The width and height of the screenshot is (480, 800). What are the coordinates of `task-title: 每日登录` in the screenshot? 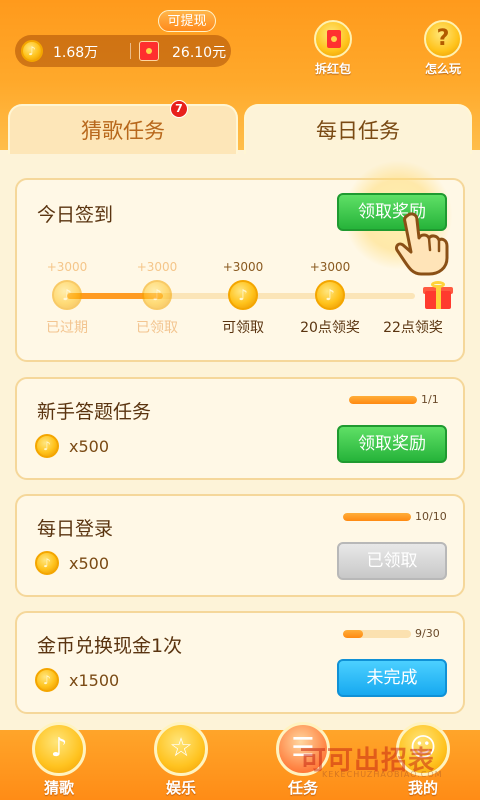 It's located at (75, 529).